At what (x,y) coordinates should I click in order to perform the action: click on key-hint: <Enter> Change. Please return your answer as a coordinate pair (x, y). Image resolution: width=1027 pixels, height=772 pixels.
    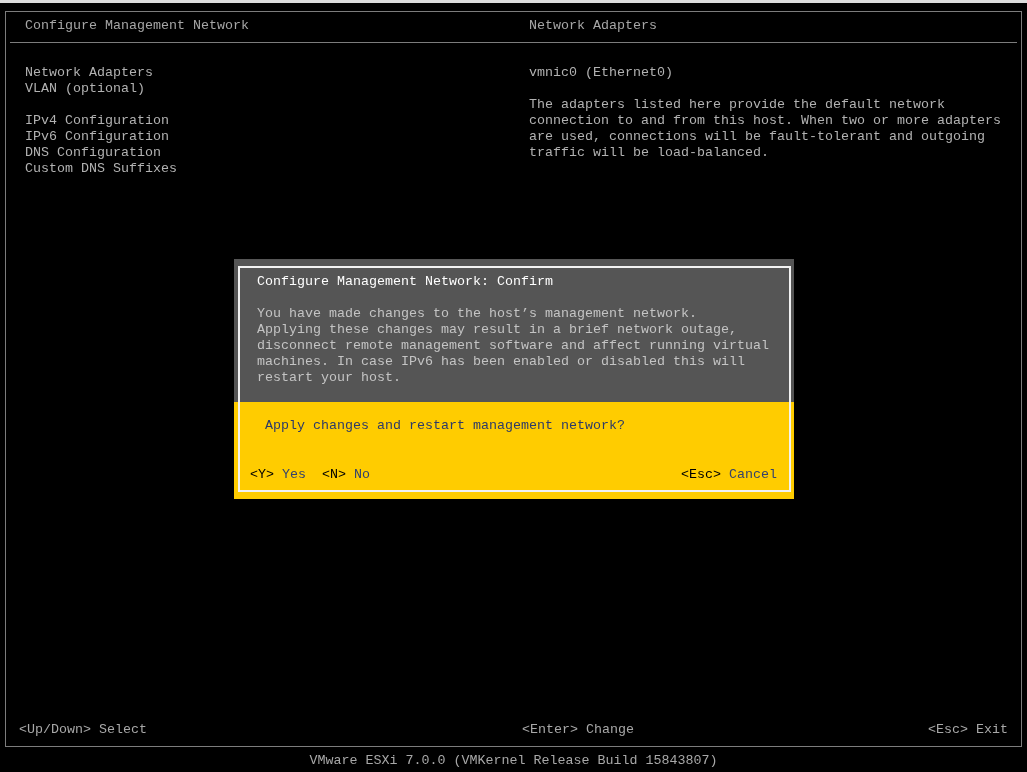
    Looking at the image, I should click on (578, 730).